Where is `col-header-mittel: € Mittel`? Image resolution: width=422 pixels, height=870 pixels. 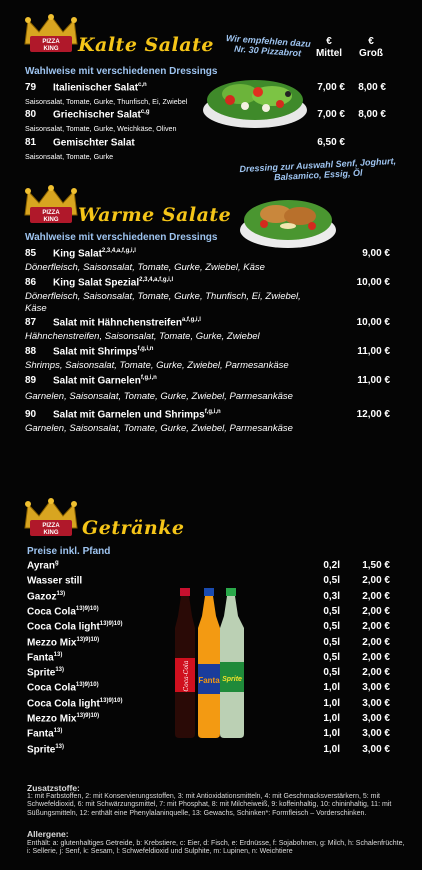 col-header-mittel: € Mittel is located at coordinates (329, 47).